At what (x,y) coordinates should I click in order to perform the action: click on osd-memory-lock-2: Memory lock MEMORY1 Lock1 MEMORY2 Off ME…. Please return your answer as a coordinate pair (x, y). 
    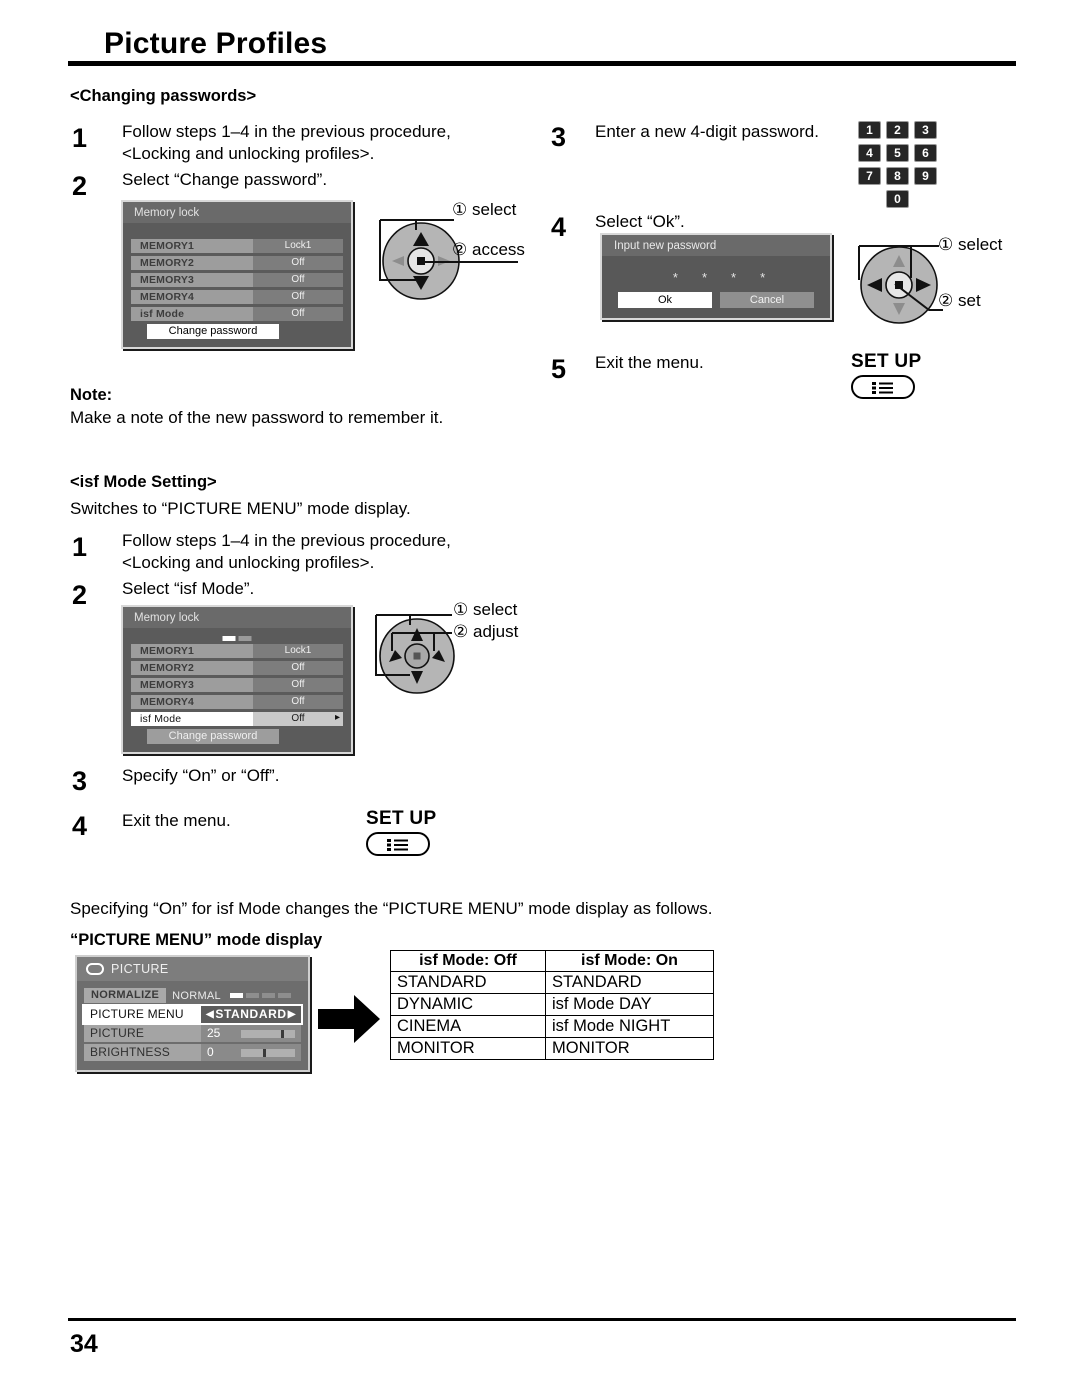
    Looking at the image, I should click on (237, 679).